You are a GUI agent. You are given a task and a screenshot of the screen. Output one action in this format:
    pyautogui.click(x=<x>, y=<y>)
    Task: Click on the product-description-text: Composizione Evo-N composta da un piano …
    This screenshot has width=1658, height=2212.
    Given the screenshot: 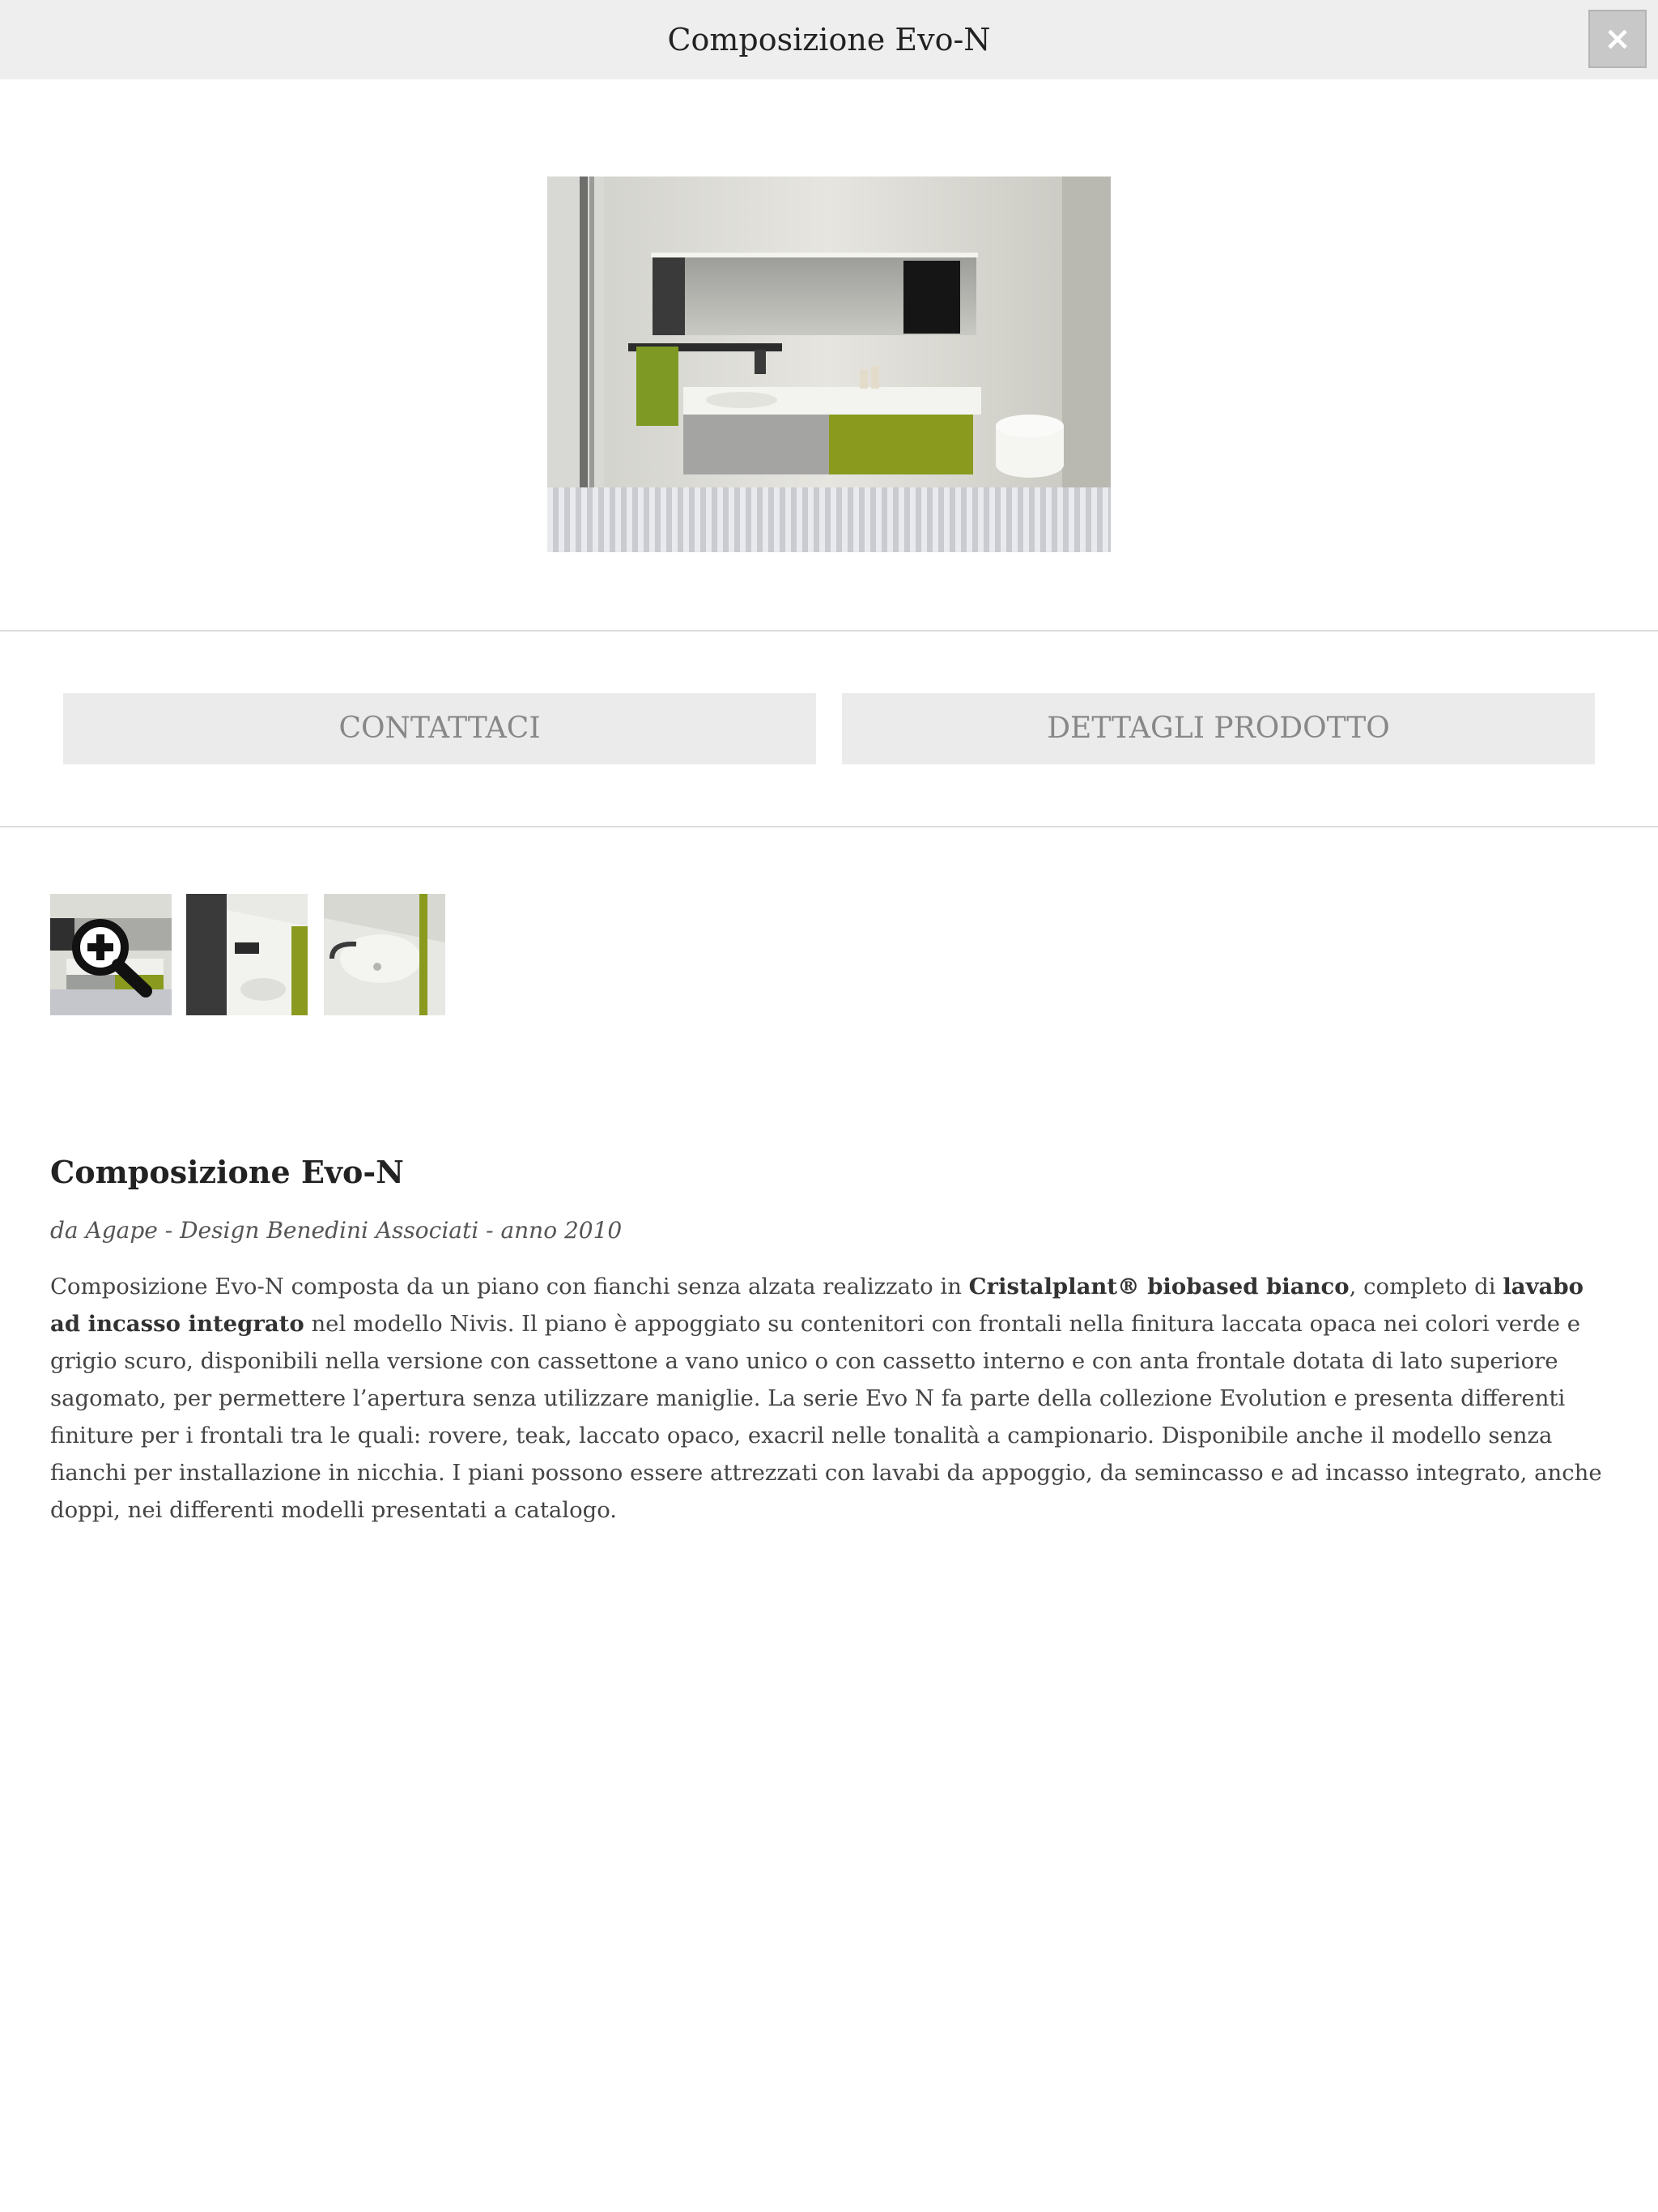 What is the action you would take?
    pyautogui.click(x=826, y=1398)
    